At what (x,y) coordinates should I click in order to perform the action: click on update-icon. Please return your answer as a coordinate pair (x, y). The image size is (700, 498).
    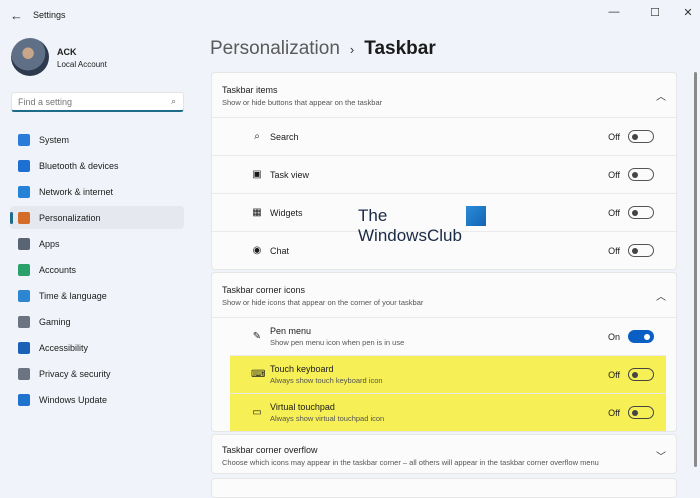
    Looking at the image, I should click on (24, 399).